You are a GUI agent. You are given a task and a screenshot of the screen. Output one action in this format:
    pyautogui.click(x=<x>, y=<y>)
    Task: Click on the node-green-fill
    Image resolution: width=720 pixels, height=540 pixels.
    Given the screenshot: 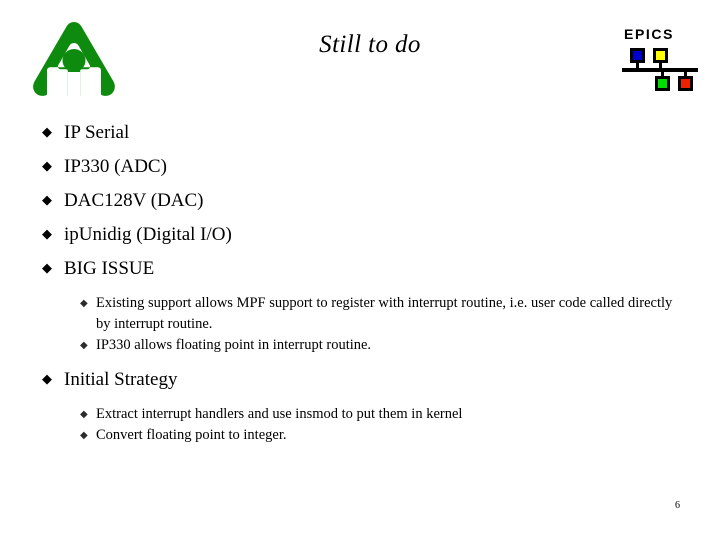 What is the action you would take?
    pyautogui.click(x=662, y=83)
    